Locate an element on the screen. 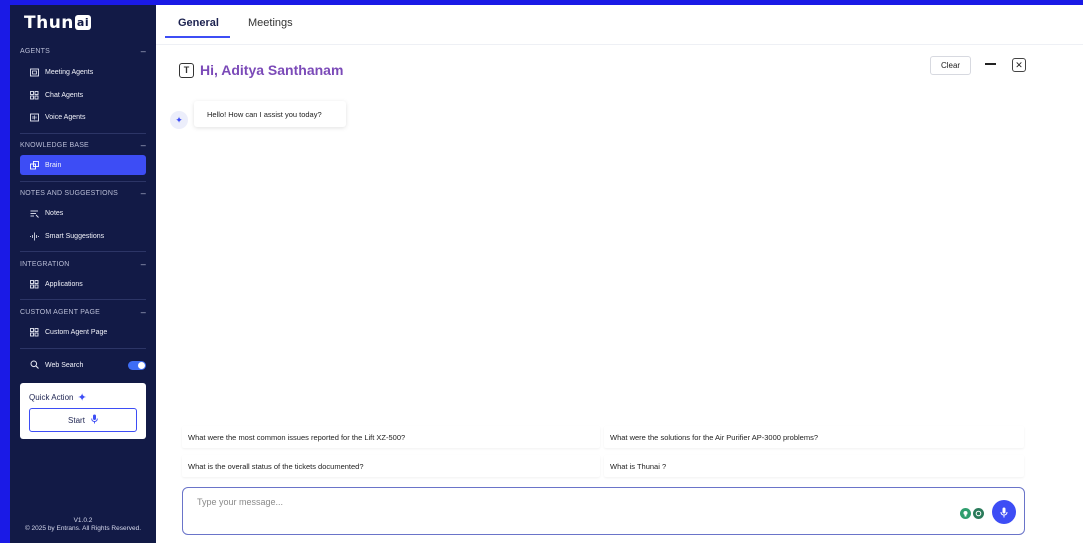  start-label: Start is located at coordinates (76, 420).